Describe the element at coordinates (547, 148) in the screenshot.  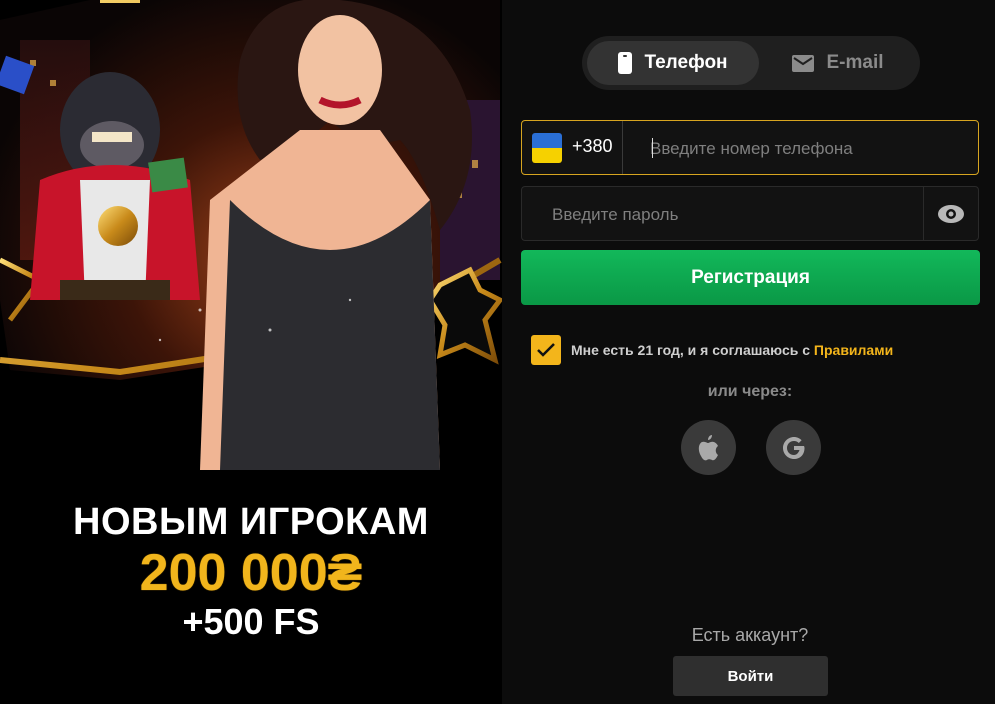
I see `ukraine-flag-icon` at that location.